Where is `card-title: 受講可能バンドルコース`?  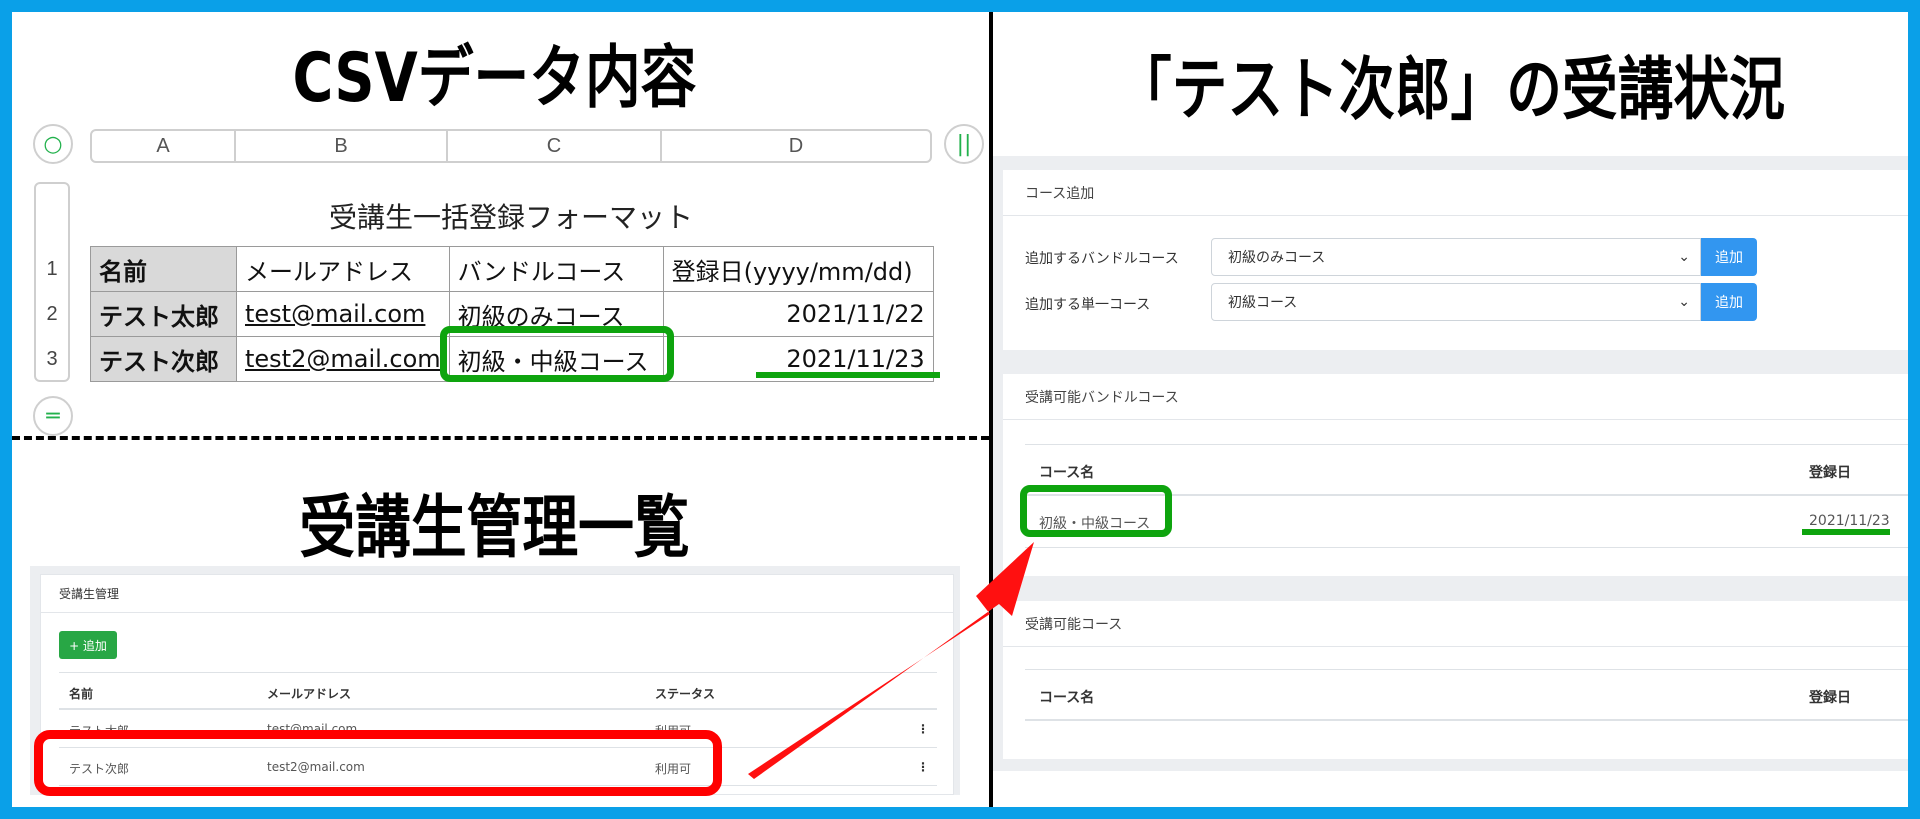 card-title: 受講可能バンドルコース is located at coordinates (1455, 397).